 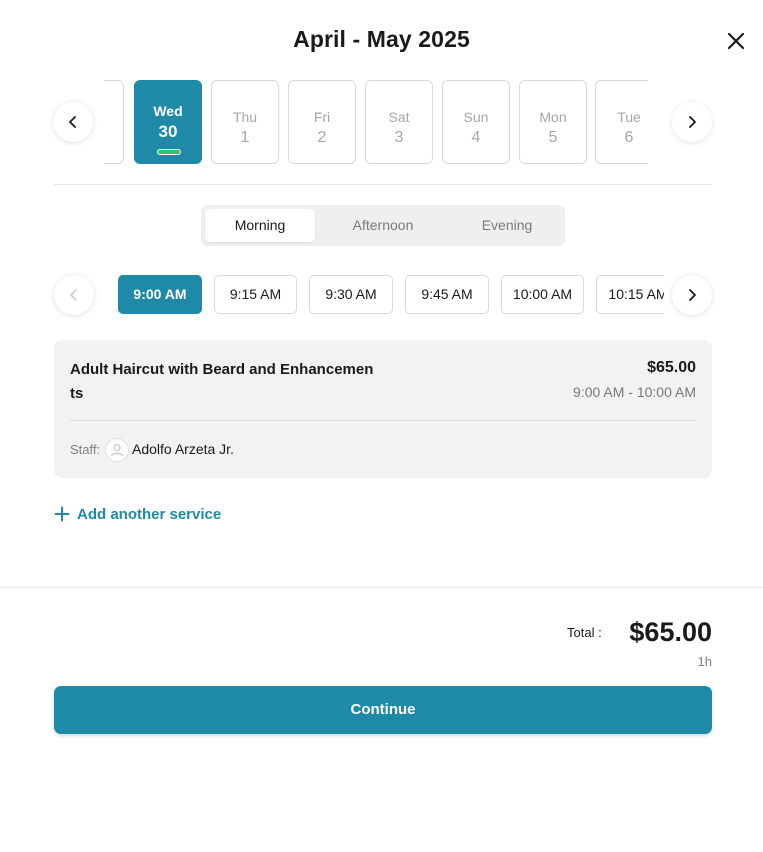 I want to click on prev-times-button, so click(x=74, y=295).